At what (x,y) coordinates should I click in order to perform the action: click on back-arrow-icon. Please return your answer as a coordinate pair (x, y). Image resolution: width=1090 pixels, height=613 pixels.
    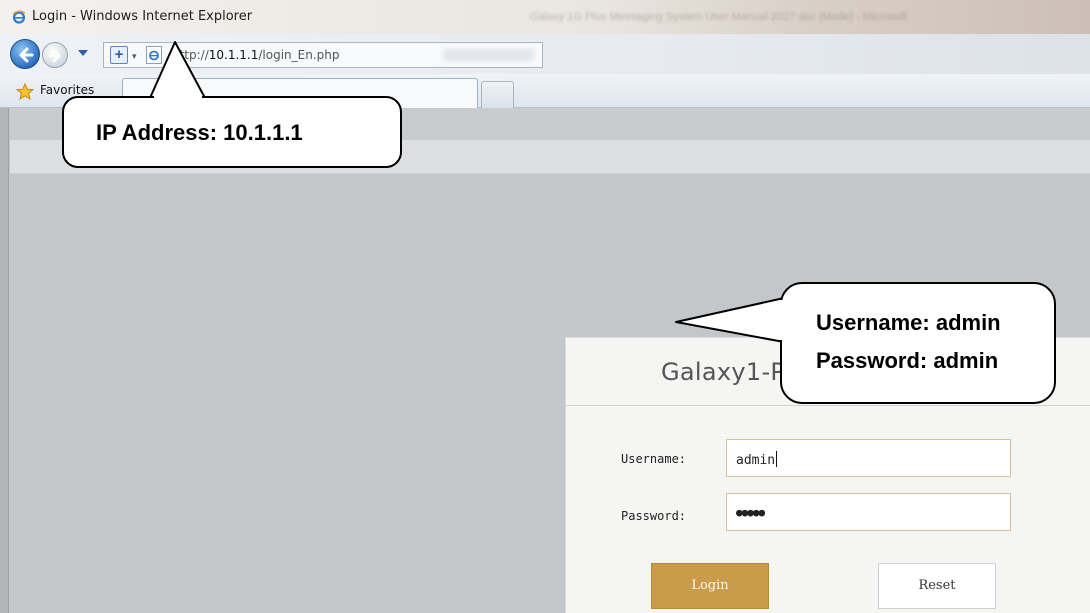
    Looking at the image, I should click on (26, 55).